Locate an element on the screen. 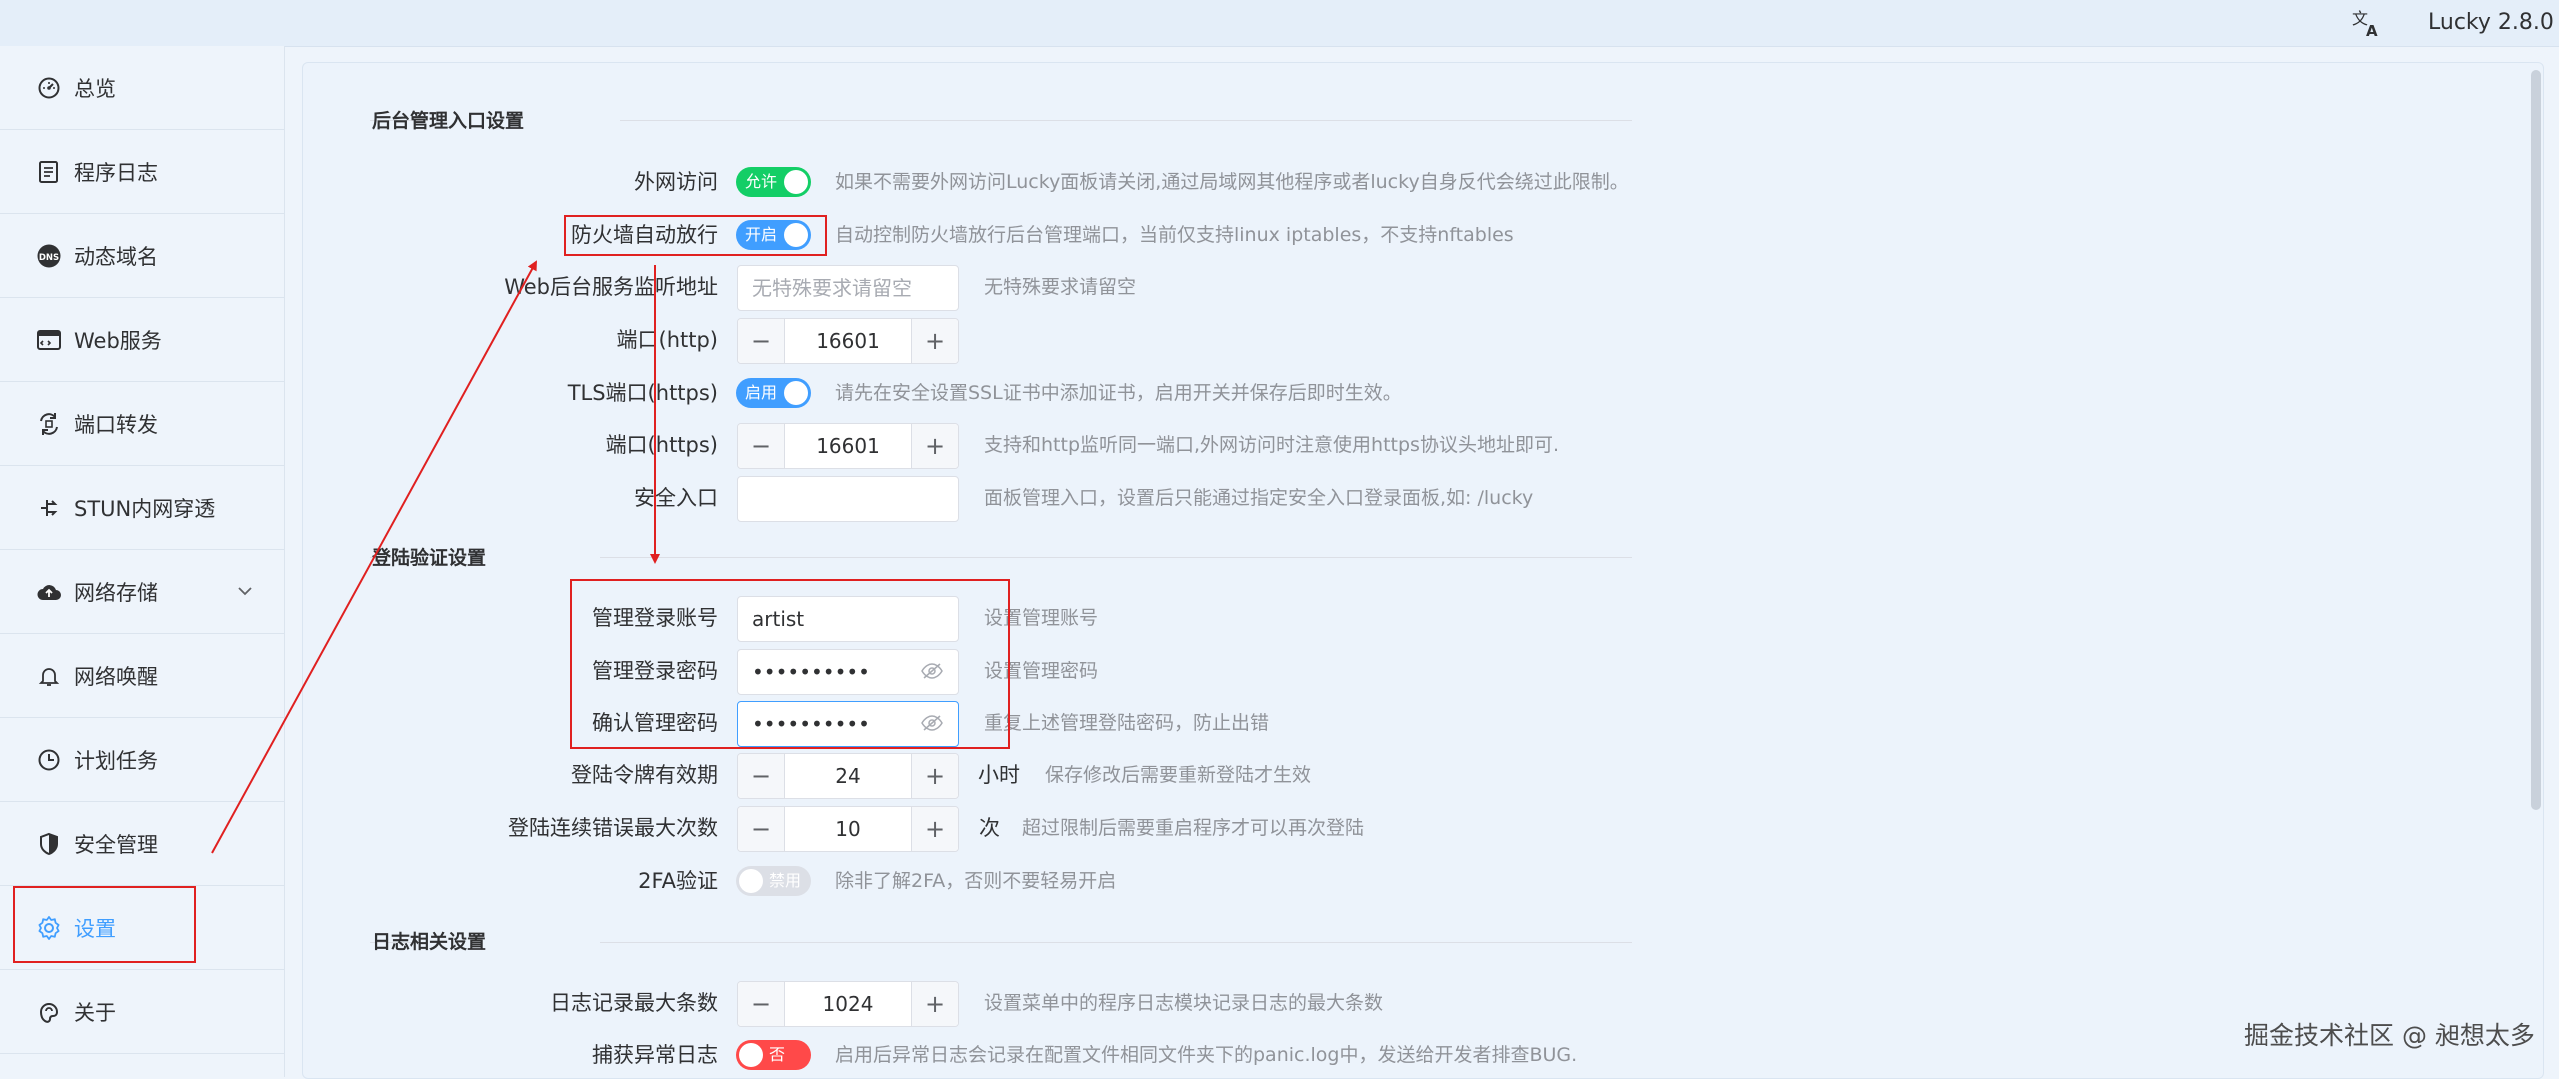 The image size is (2559, 1079). field-label: 端口(https) is located at coordinates (661, 445).